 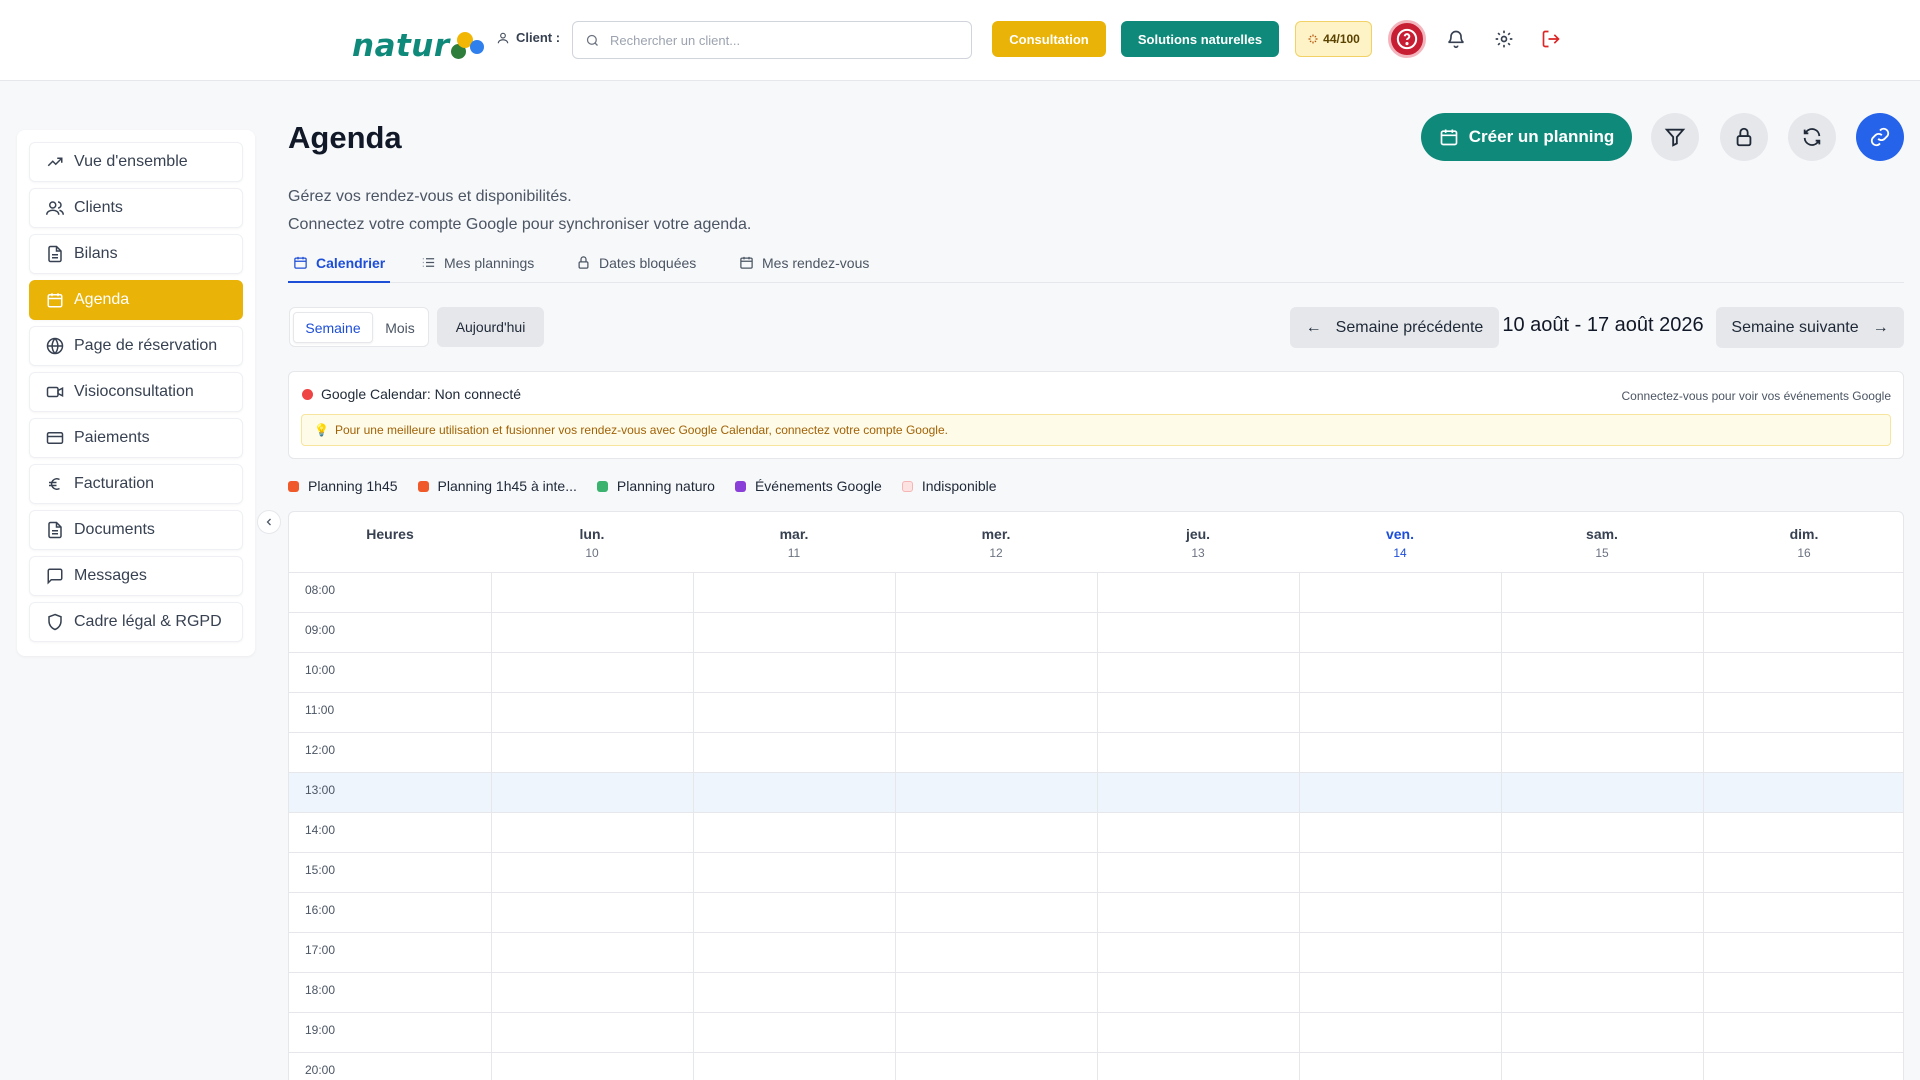 What do you see at coordinates (1803, 543) in the screenshot?
I see `day-header: dim. 16` at bounding box center [1803, 543].